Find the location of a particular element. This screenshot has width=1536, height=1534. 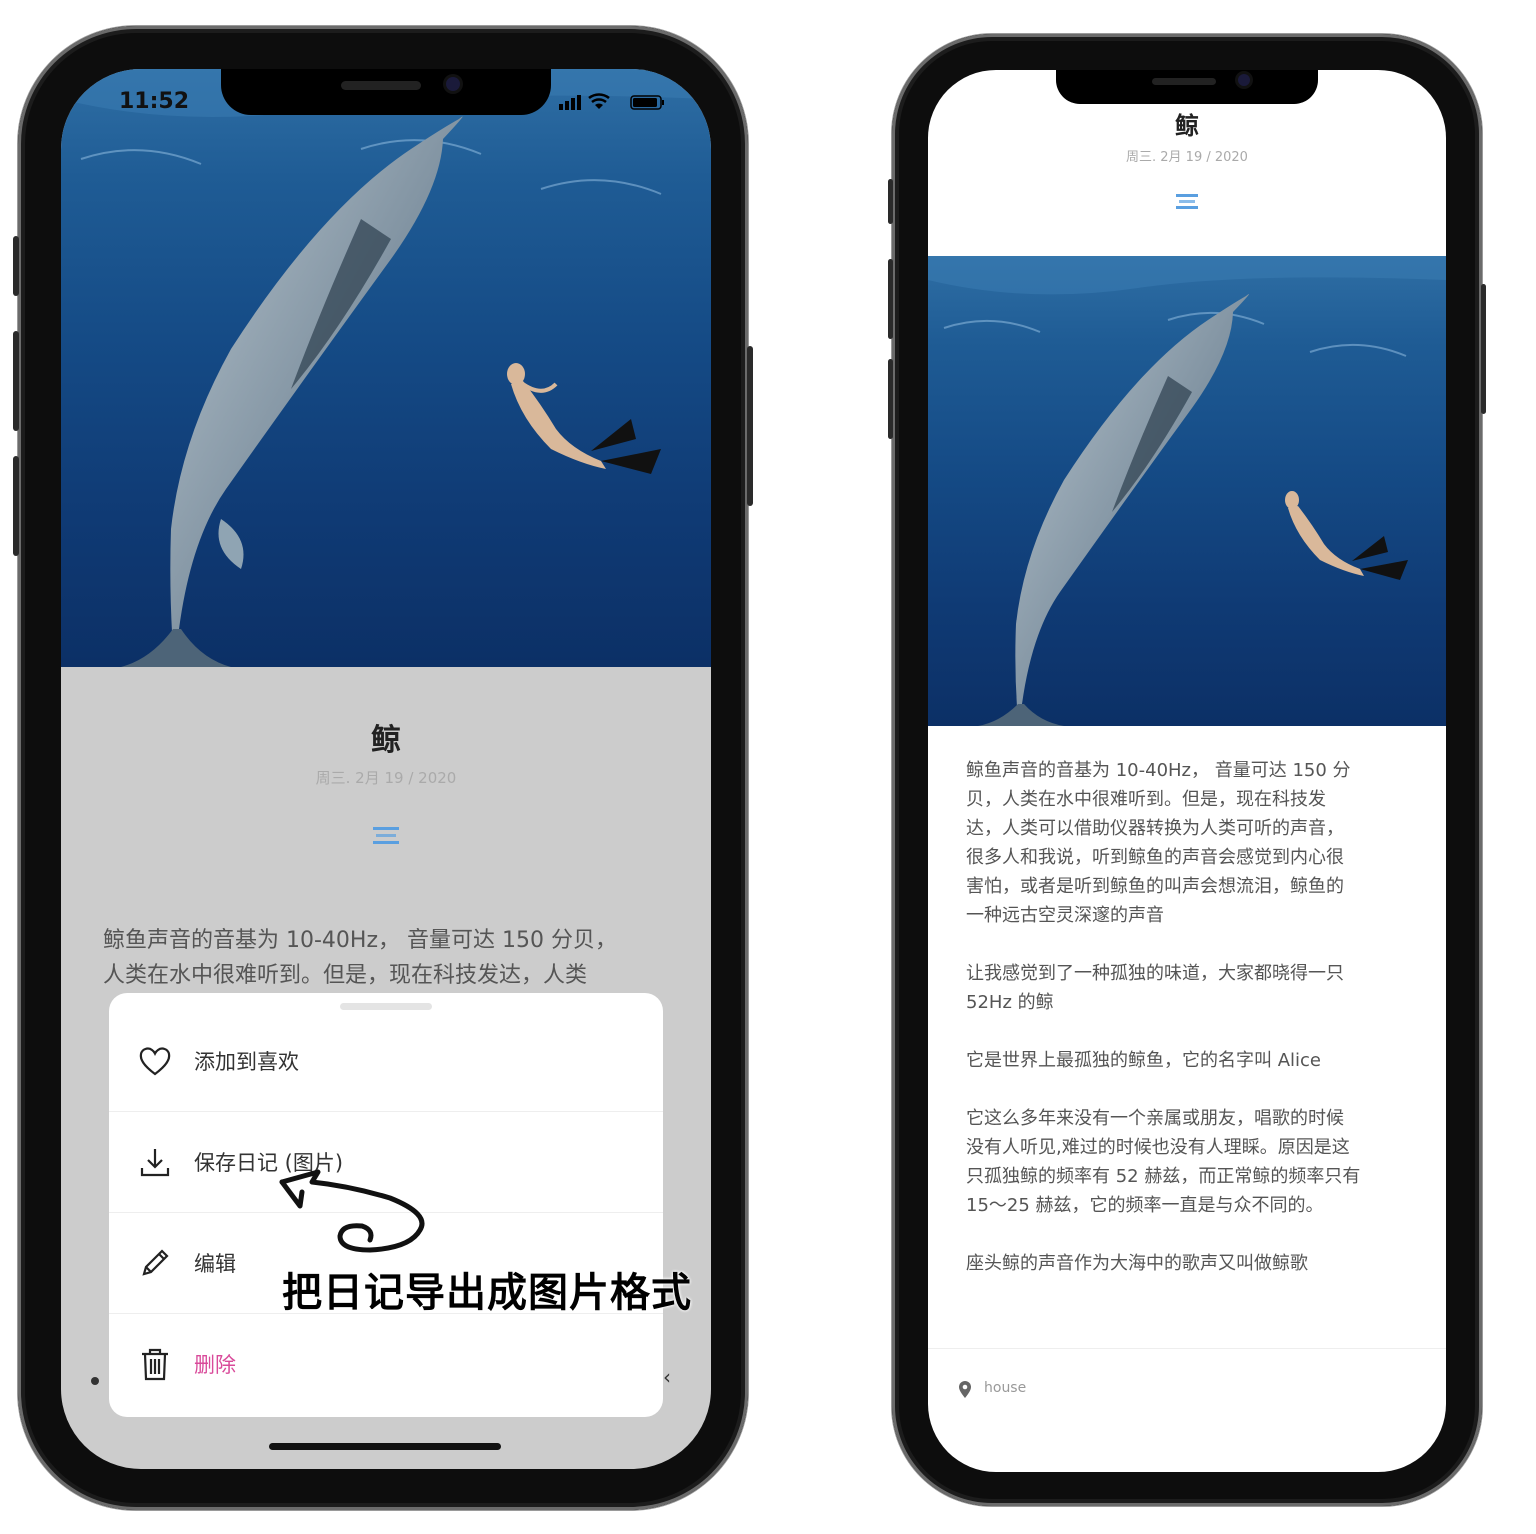

location-pin-icon is located at coordinates (965, 1389).